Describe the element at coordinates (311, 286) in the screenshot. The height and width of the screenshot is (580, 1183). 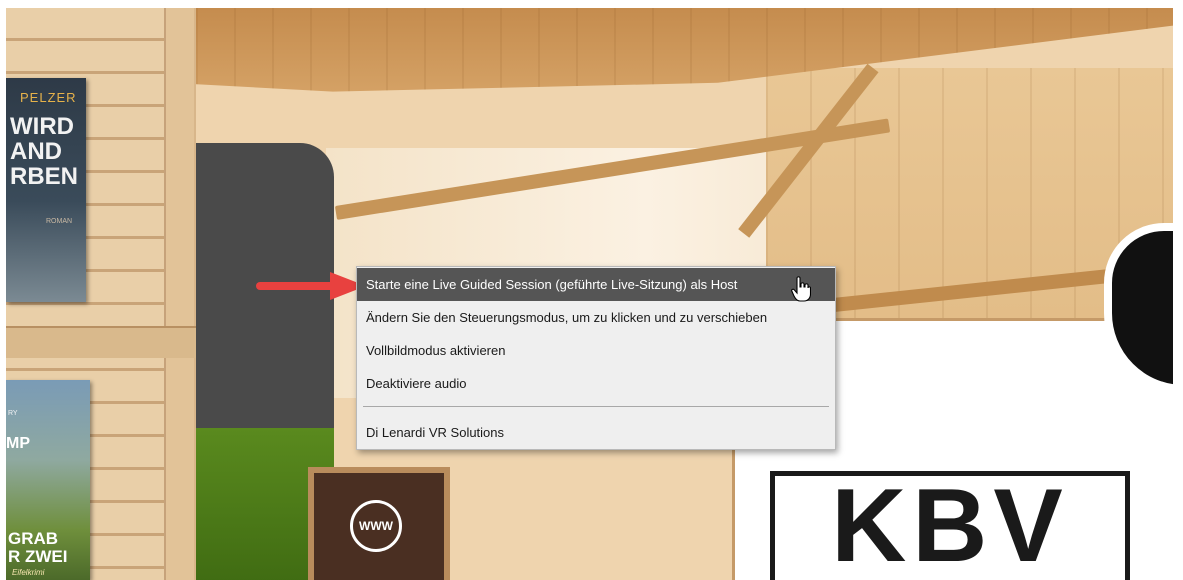
I see `red-arrow-icon` at that location.